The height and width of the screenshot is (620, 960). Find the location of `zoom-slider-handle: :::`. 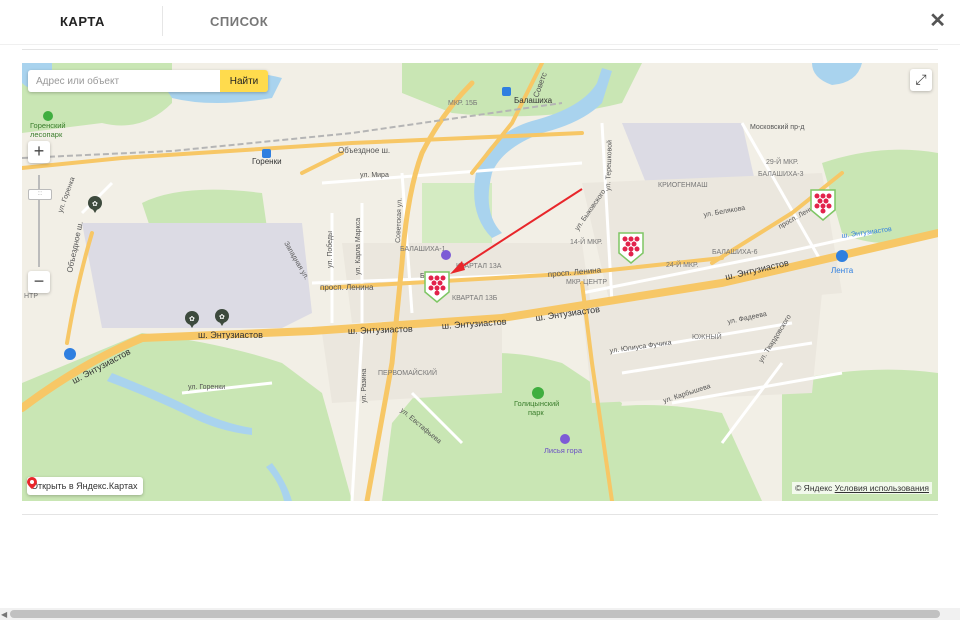

zoom-slider-handle: ::: is located at coordinates (40, 194).